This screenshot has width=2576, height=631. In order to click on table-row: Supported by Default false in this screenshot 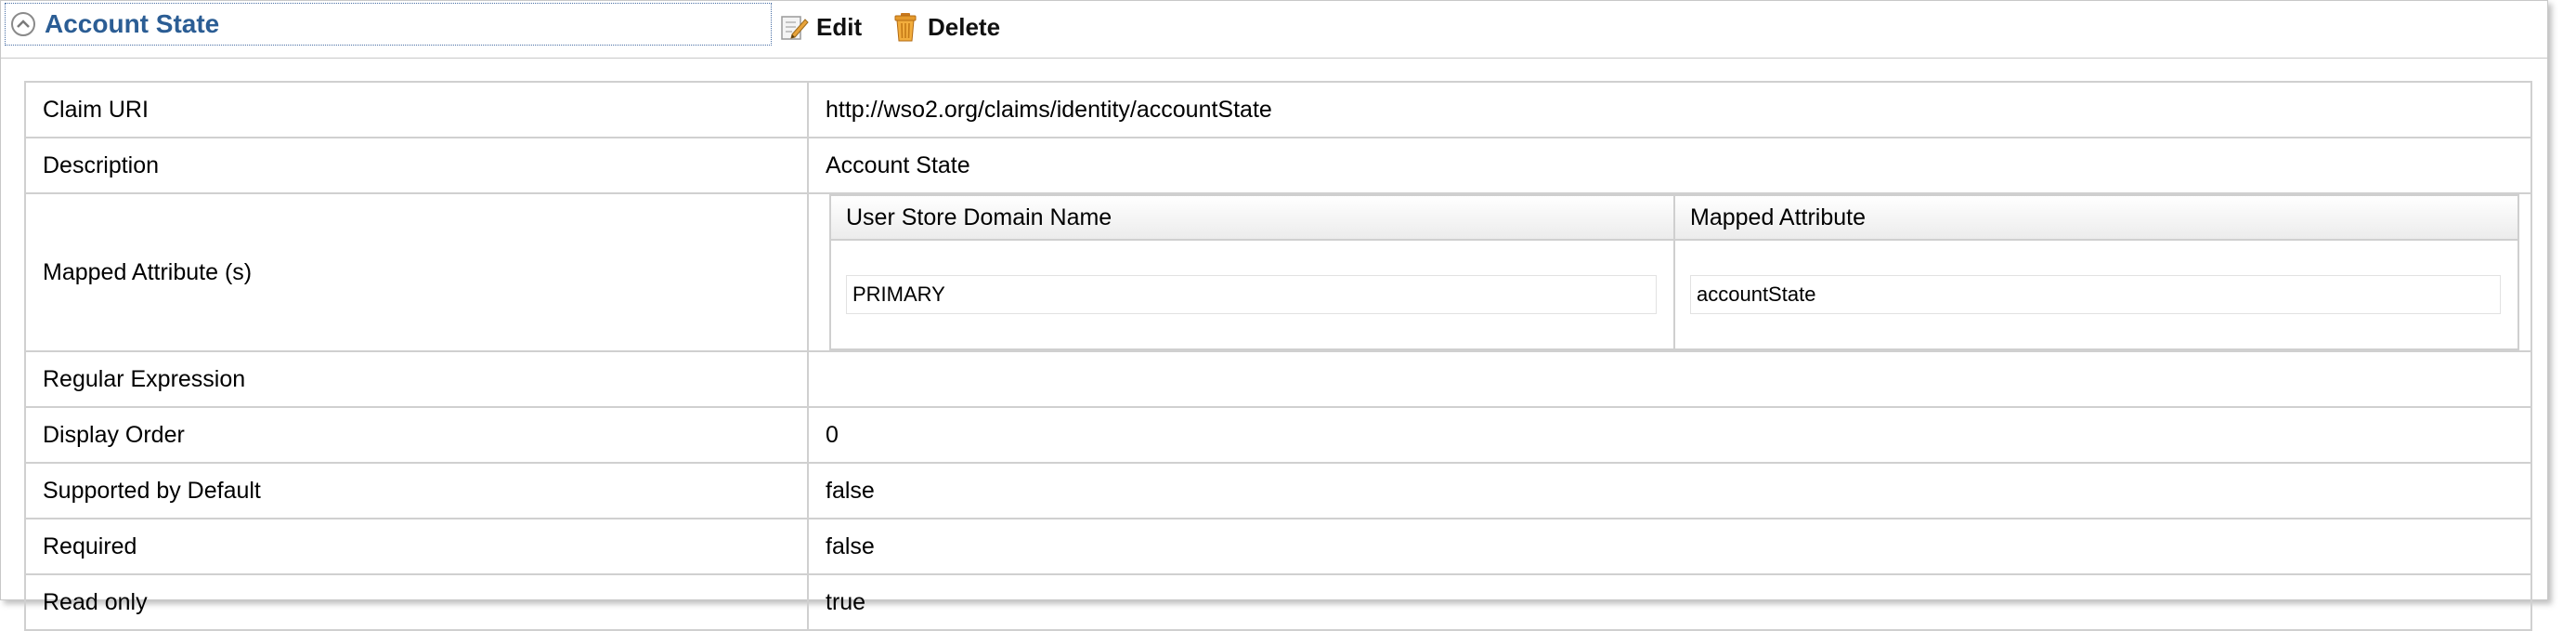, I will do `click(1278, 491)`.